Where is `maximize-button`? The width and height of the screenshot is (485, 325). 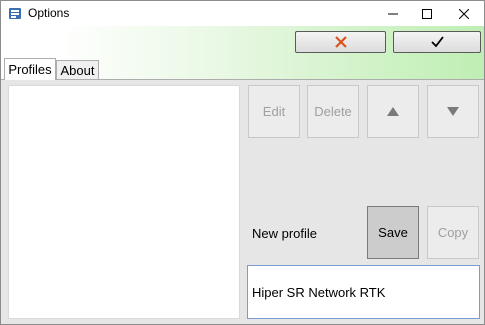 maximize-button is located at coordinates (427, 13).